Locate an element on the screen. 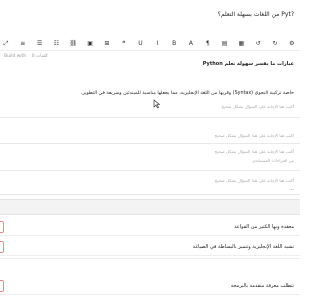 This screenshot has height=300, width=320. fullscreen-icon: ⤢ is located at coordinates (6, 44).